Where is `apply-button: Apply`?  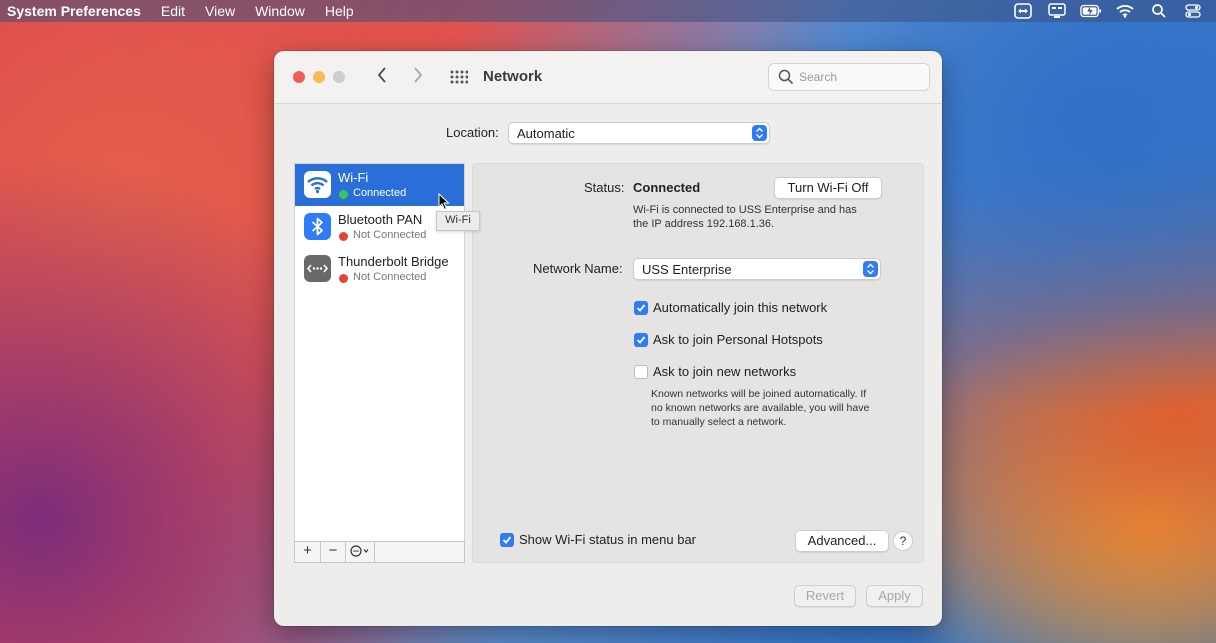
apply-button: Apply is located at coordinates (894, 596).